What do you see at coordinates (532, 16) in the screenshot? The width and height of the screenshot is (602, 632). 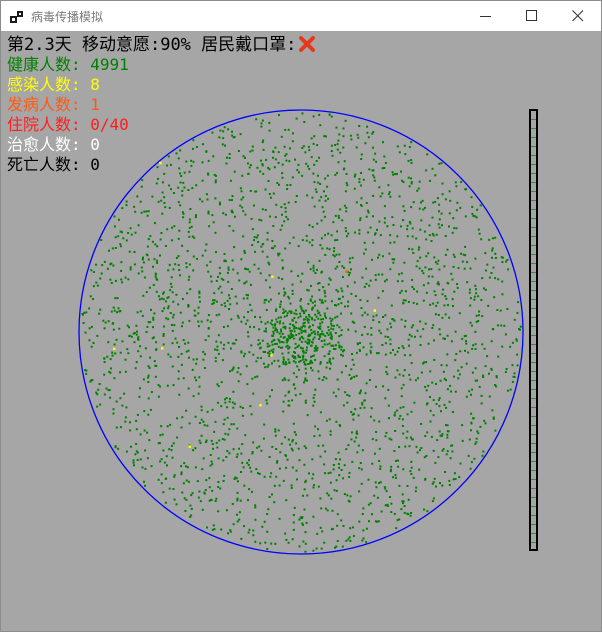 I see `maximize-button` at bounding box center [532, 16].